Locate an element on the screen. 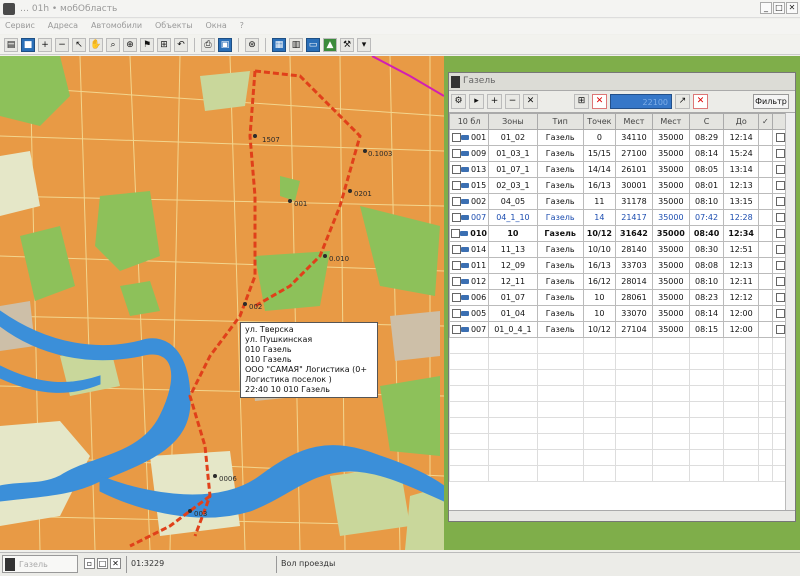  zoom-in-icon: + is located at coordinates (45, 44).